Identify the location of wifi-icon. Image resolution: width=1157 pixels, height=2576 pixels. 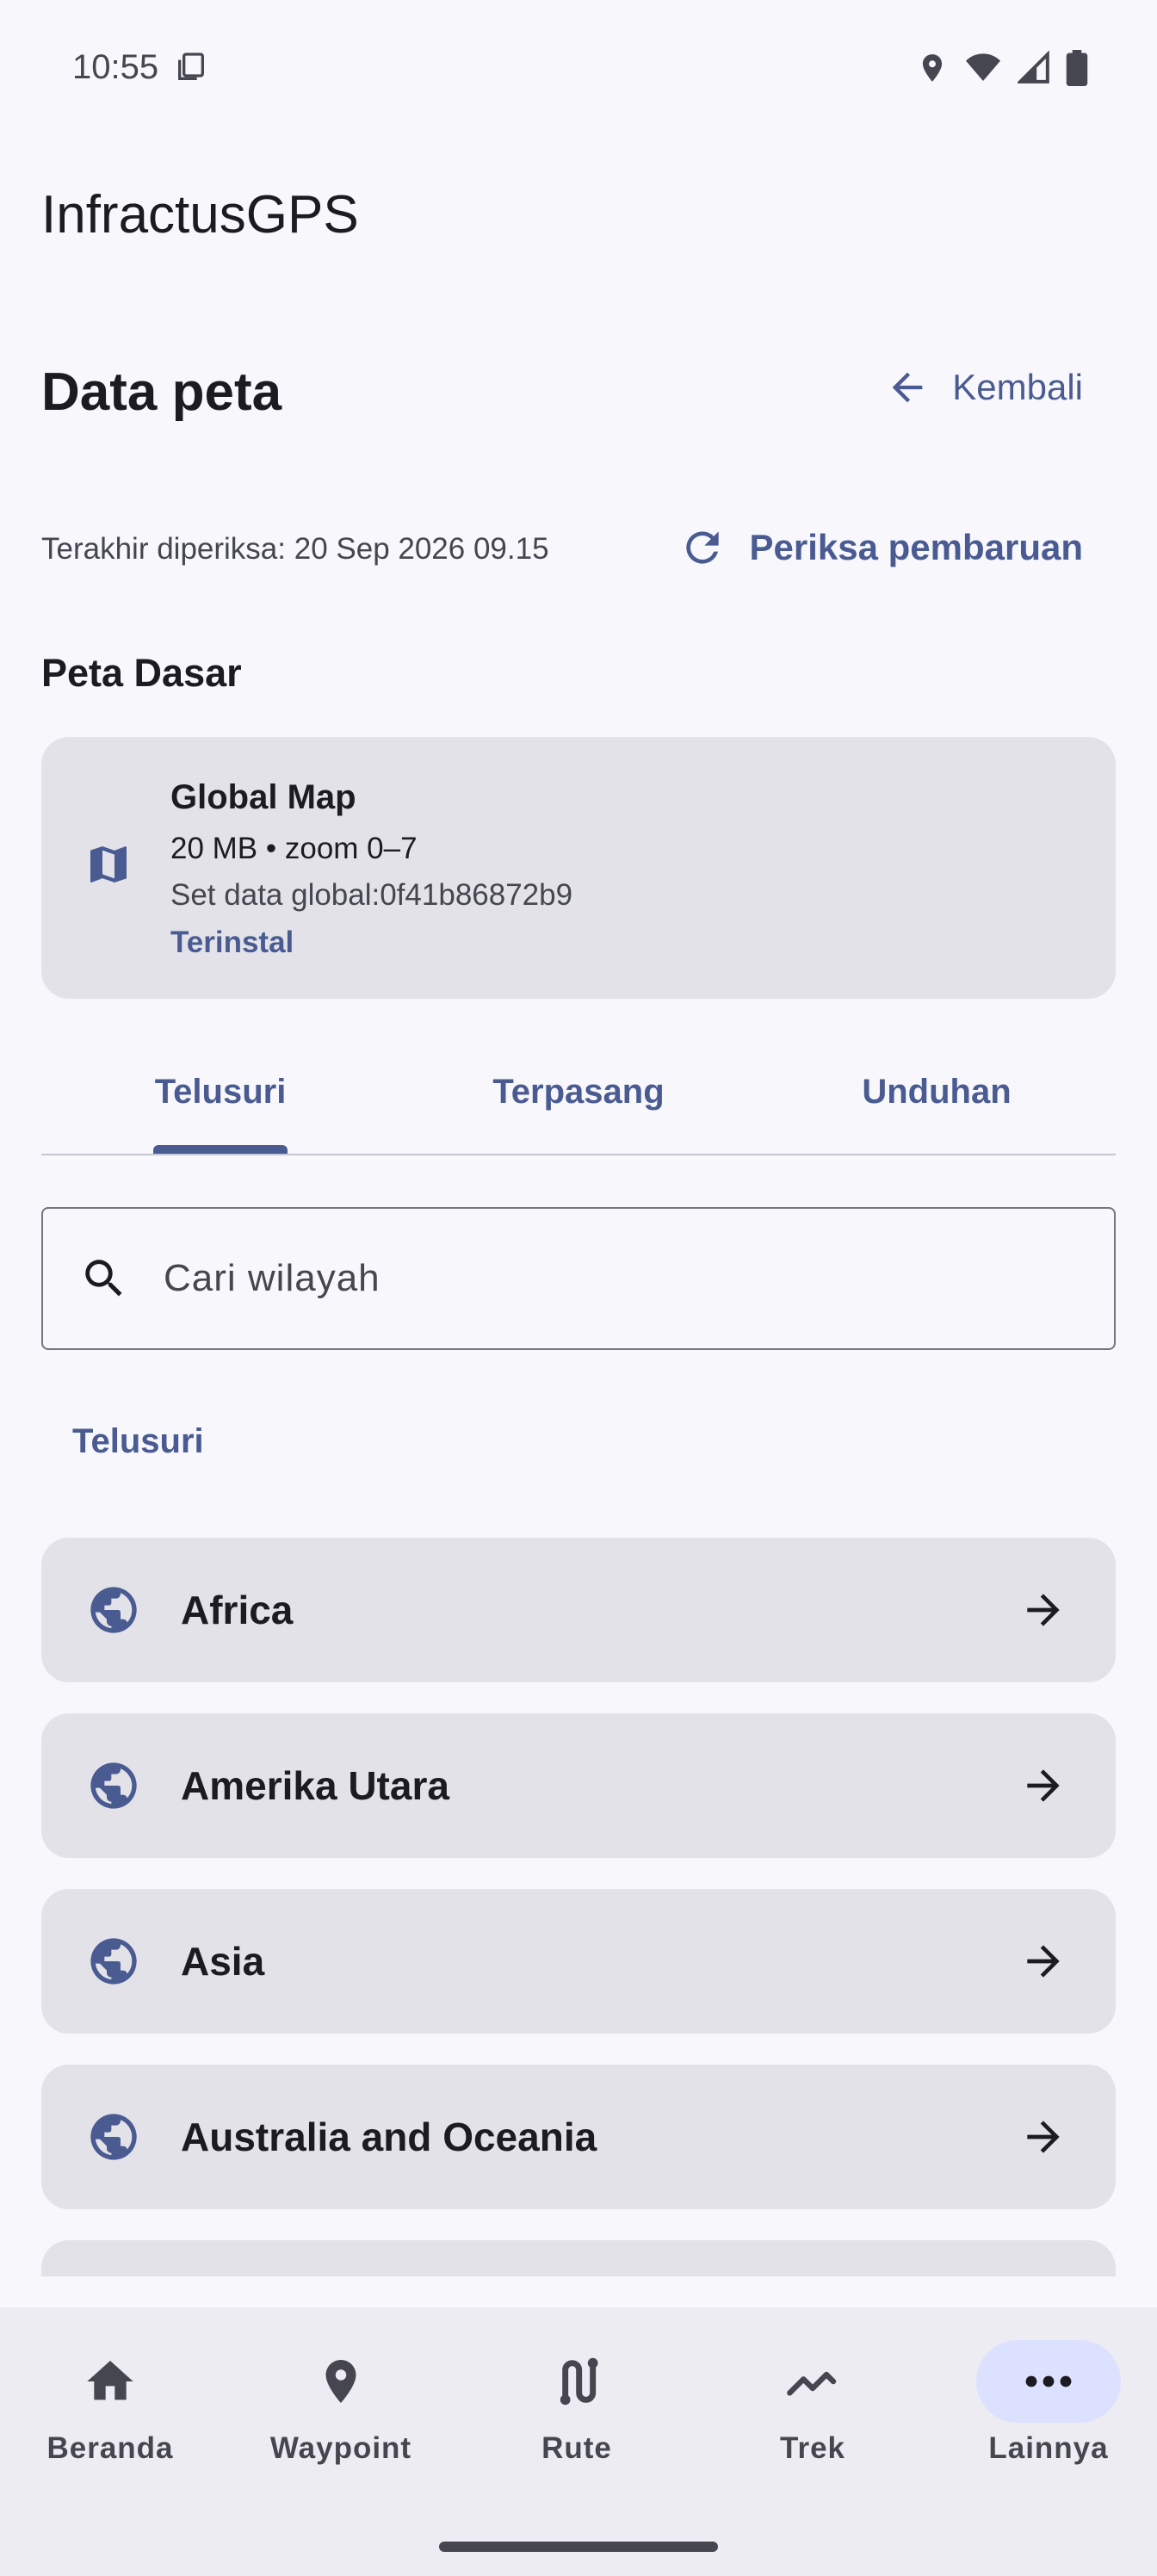
(983, 68).